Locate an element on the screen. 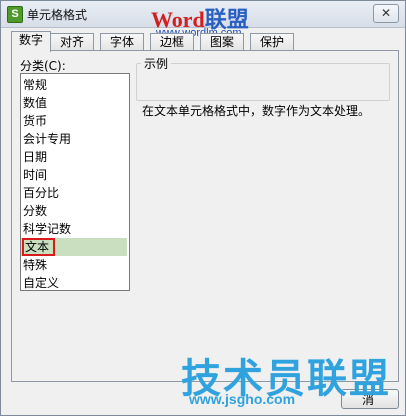 This screenshot has height=416, width=406. category-item-time: 时间 is located at coordinates (74, 175).